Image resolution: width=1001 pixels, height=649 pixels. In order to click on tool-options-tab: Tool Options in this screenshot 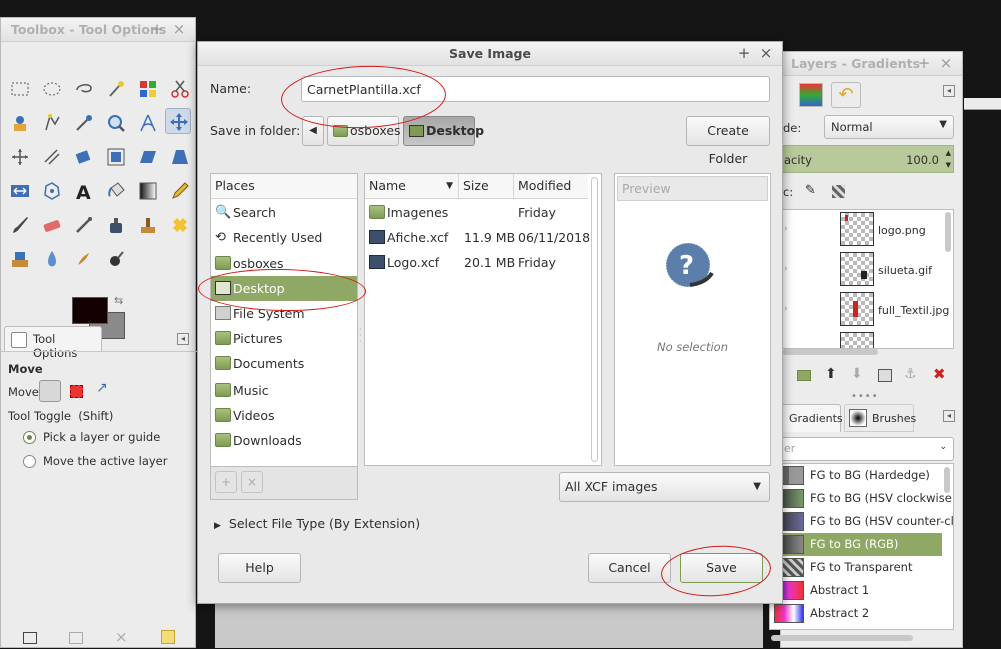, I will do `click(53, 343)`.